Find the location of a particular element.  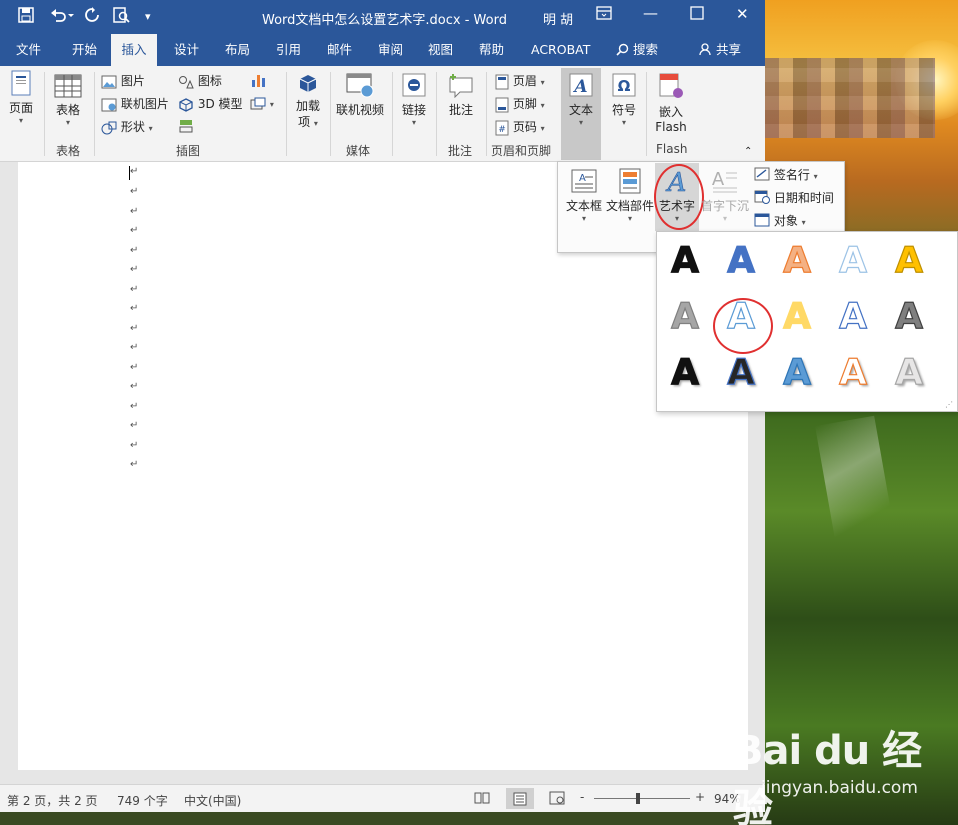

cube-icon is located at coordinates (186, 104).